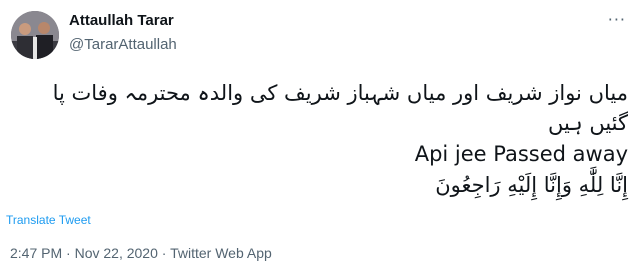  What do you see at coordinates (123, 44) in the screenshot?
I see `author-handle: @TararAttaullah` at bounding box center [123, 44].